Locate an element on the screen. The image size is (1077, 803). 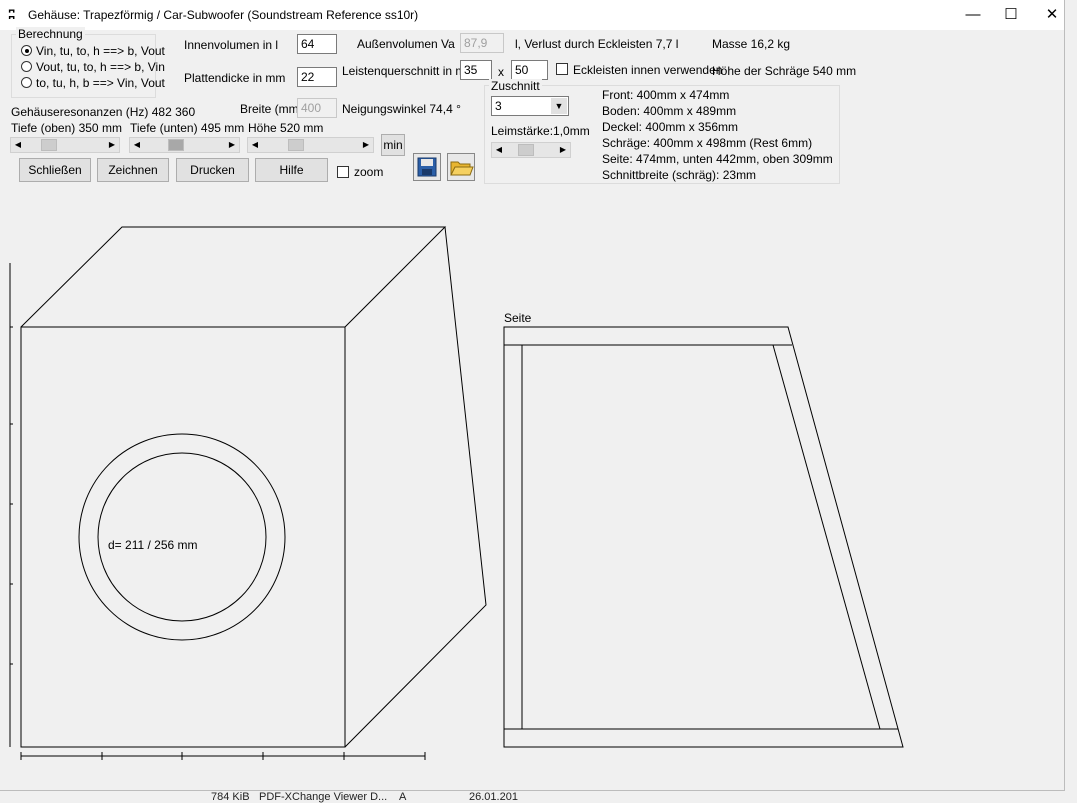
diameter-label: d= 211 / 256 mm is located at coordinates (153, 545).